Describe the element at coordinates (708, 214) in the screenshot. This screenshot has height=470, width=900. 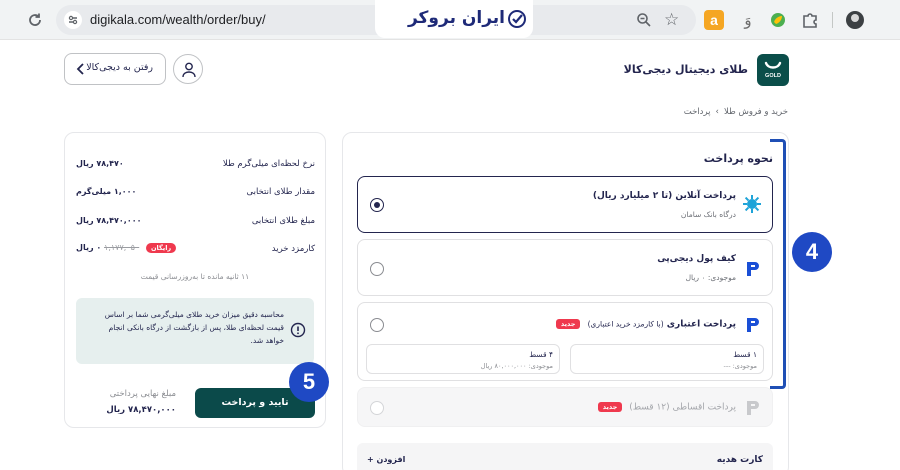
I see `option-online-subtitle: درگاه بانک سامان` at that location.